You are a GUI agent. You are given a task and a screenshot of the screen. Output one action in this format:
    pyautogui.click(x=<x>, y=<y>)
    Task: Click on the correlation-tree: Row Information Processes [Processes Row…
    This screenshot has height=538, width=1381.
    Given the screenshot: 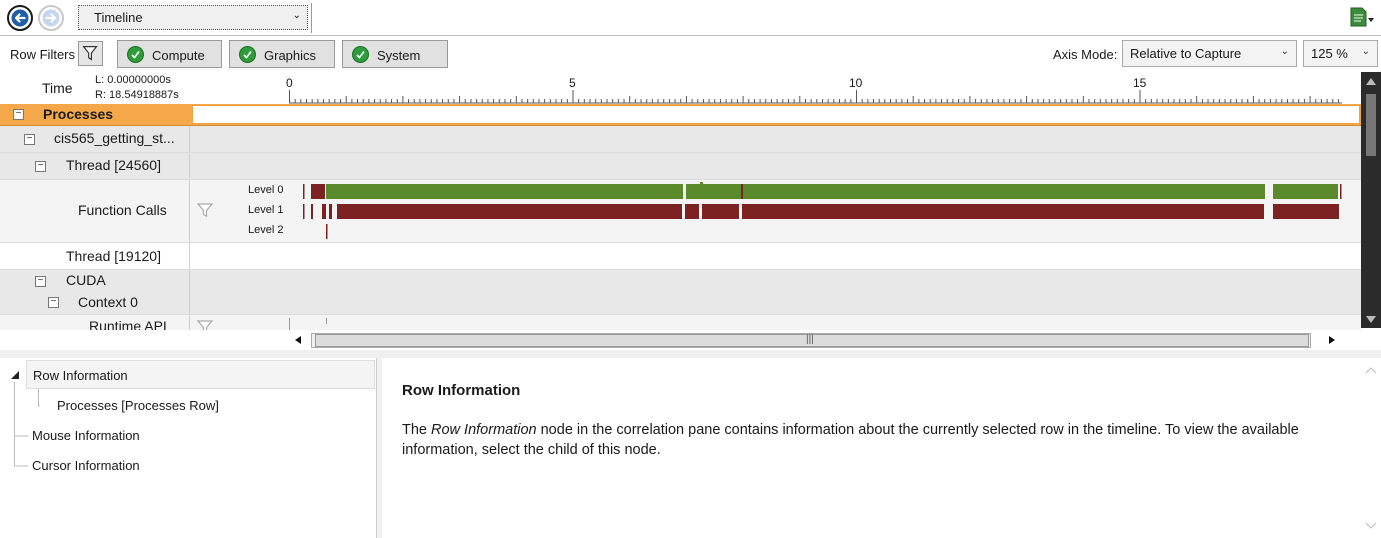 What is the action you would take?
    pyautogui.click(x=188, y=448)
    